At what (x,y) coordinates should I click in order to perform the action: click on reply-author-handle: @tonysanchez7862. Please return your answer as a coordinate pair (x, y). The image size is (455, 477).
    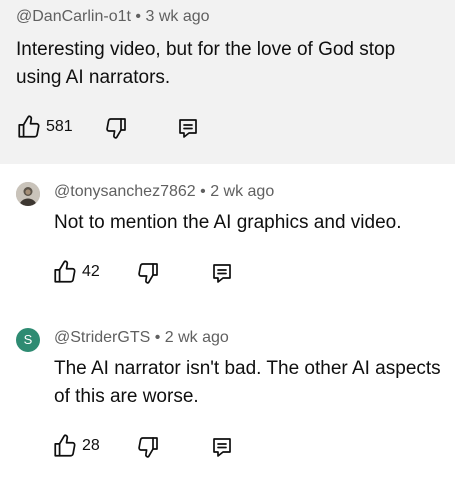
    Looking at the image, I should click on (125, 191).